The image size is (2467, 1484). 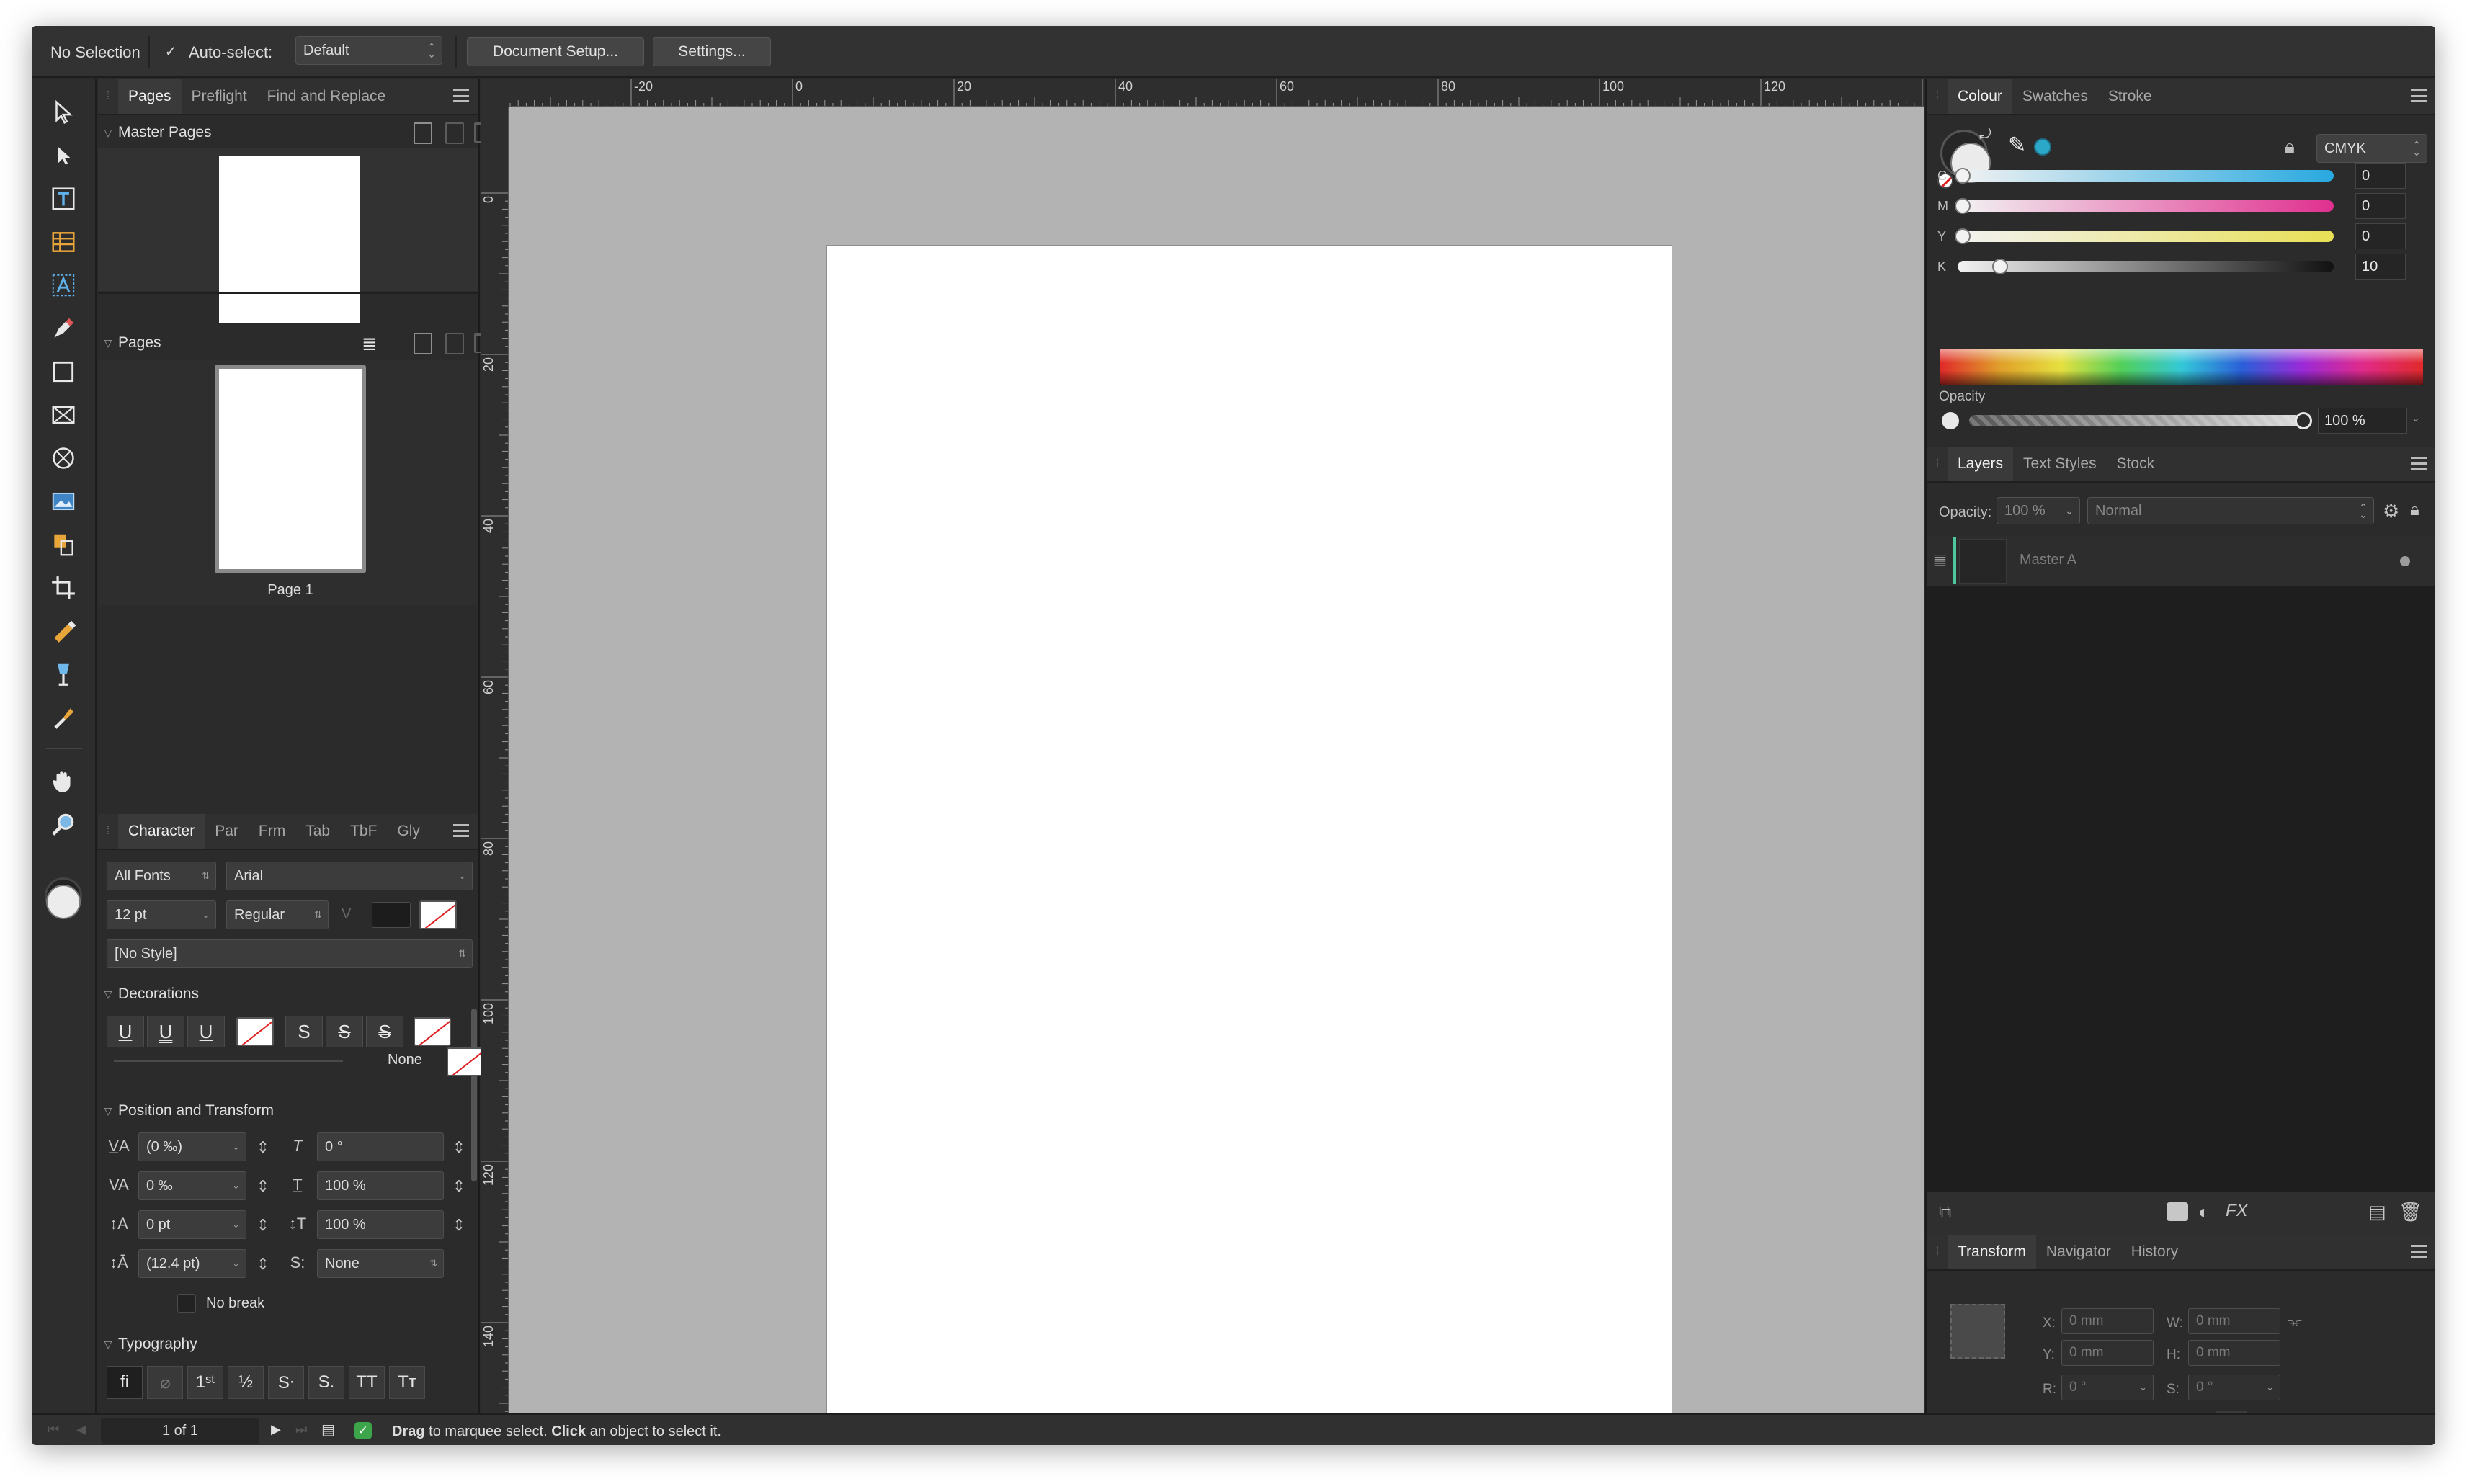 What do you see at coordinates (63, 501) in the screenshot?
I see `place-image-tool` at bounding box center [63, 501].